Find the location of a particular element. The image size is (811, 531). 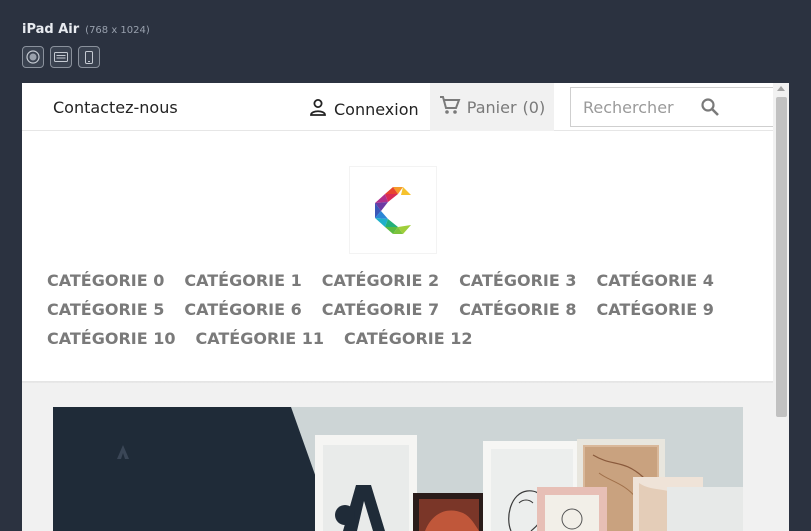

menu-item-category-9: CATÉGORIE 9 is located at coordinates (655, 310).